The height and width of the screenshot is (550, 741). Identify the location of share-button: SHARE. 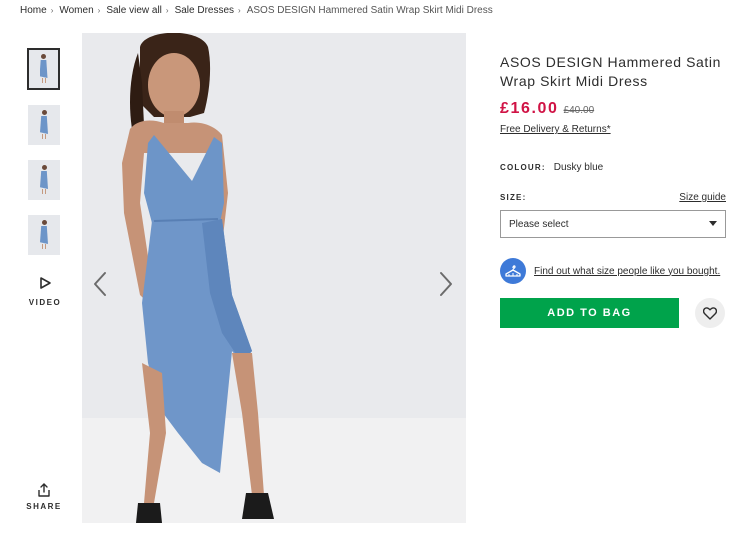
(44, 496).